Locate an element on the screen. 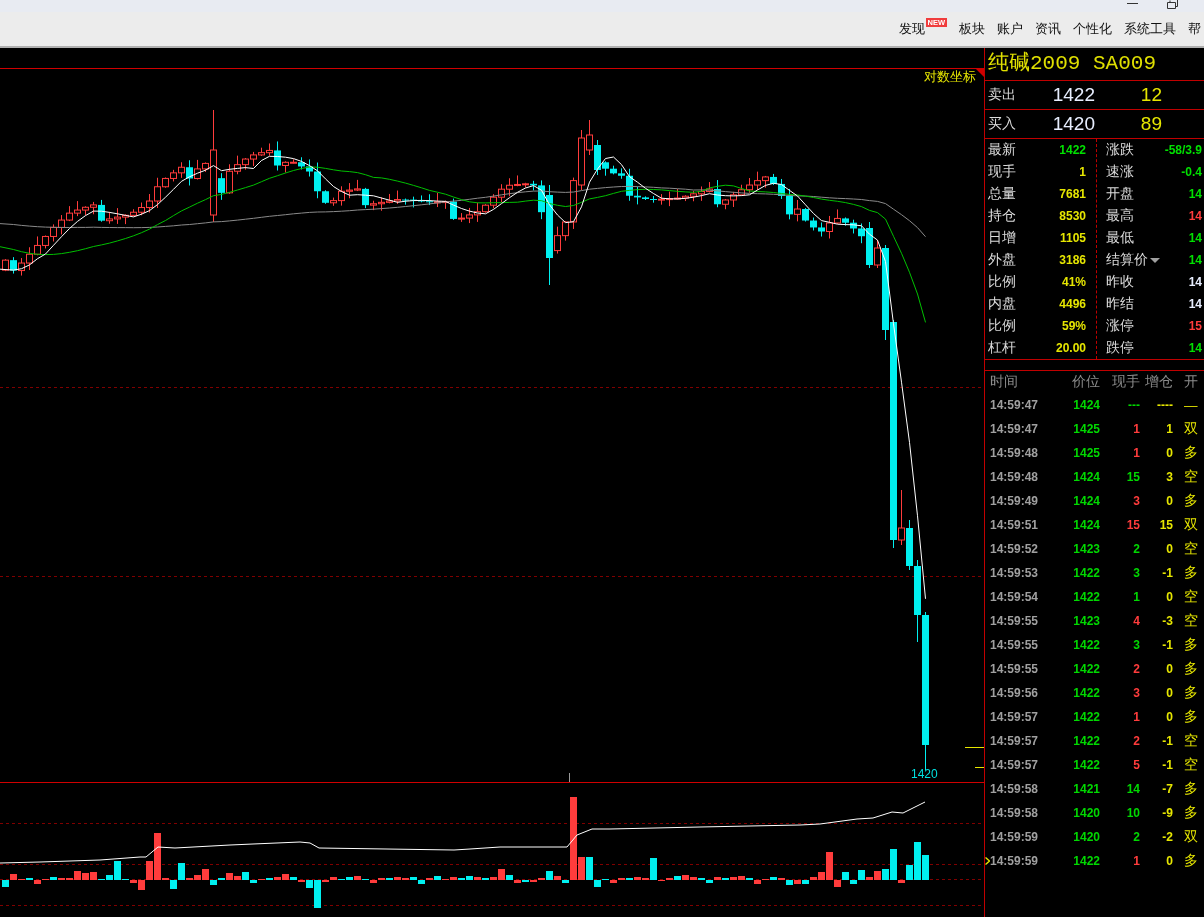 The width and height of the screenshot is (1204, 917). quote-volume: 89 is located at coordinates (1150, 124).